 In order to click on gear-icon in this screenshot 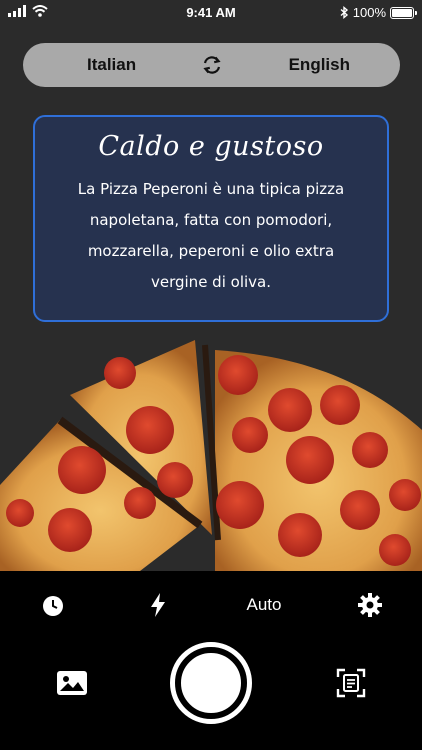, I will do `click(370, 605)`.